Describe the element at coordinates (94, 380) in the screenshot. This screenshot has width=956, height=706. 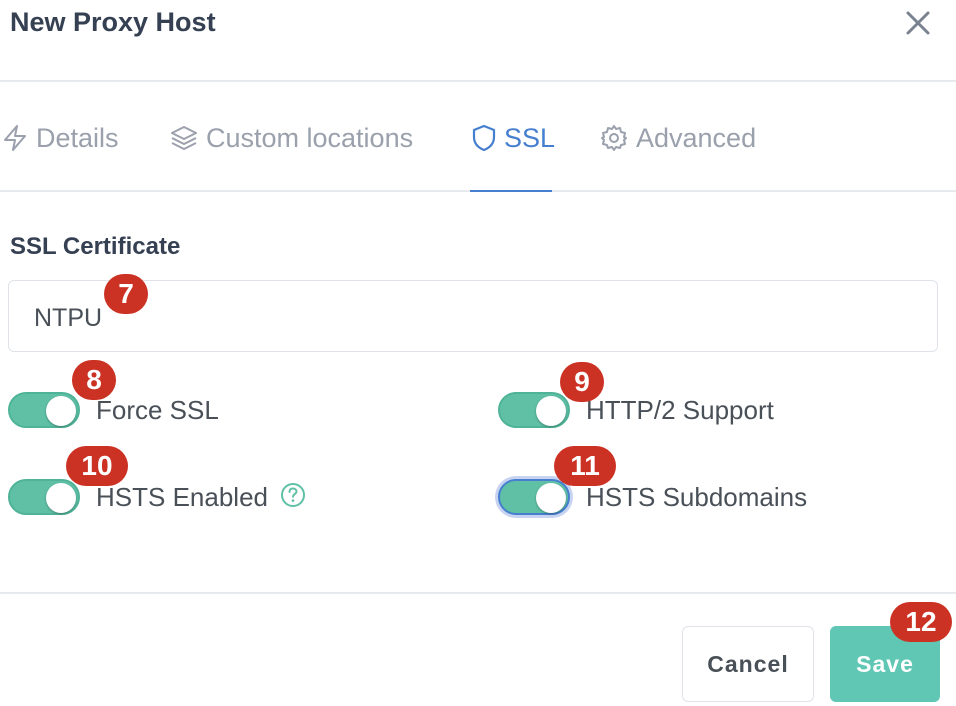
I see `annotation-badge-8: 8` at that location.